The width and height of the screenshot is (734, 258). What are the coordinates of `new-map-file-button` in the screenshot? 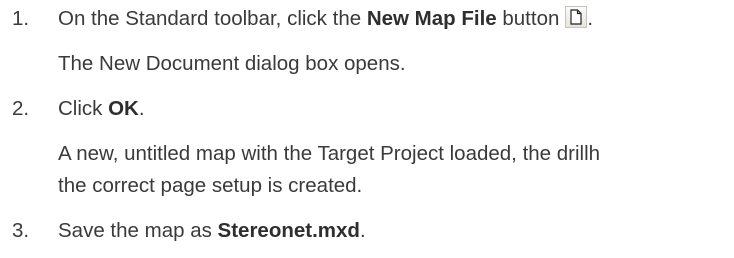 It's located at (576, 17).